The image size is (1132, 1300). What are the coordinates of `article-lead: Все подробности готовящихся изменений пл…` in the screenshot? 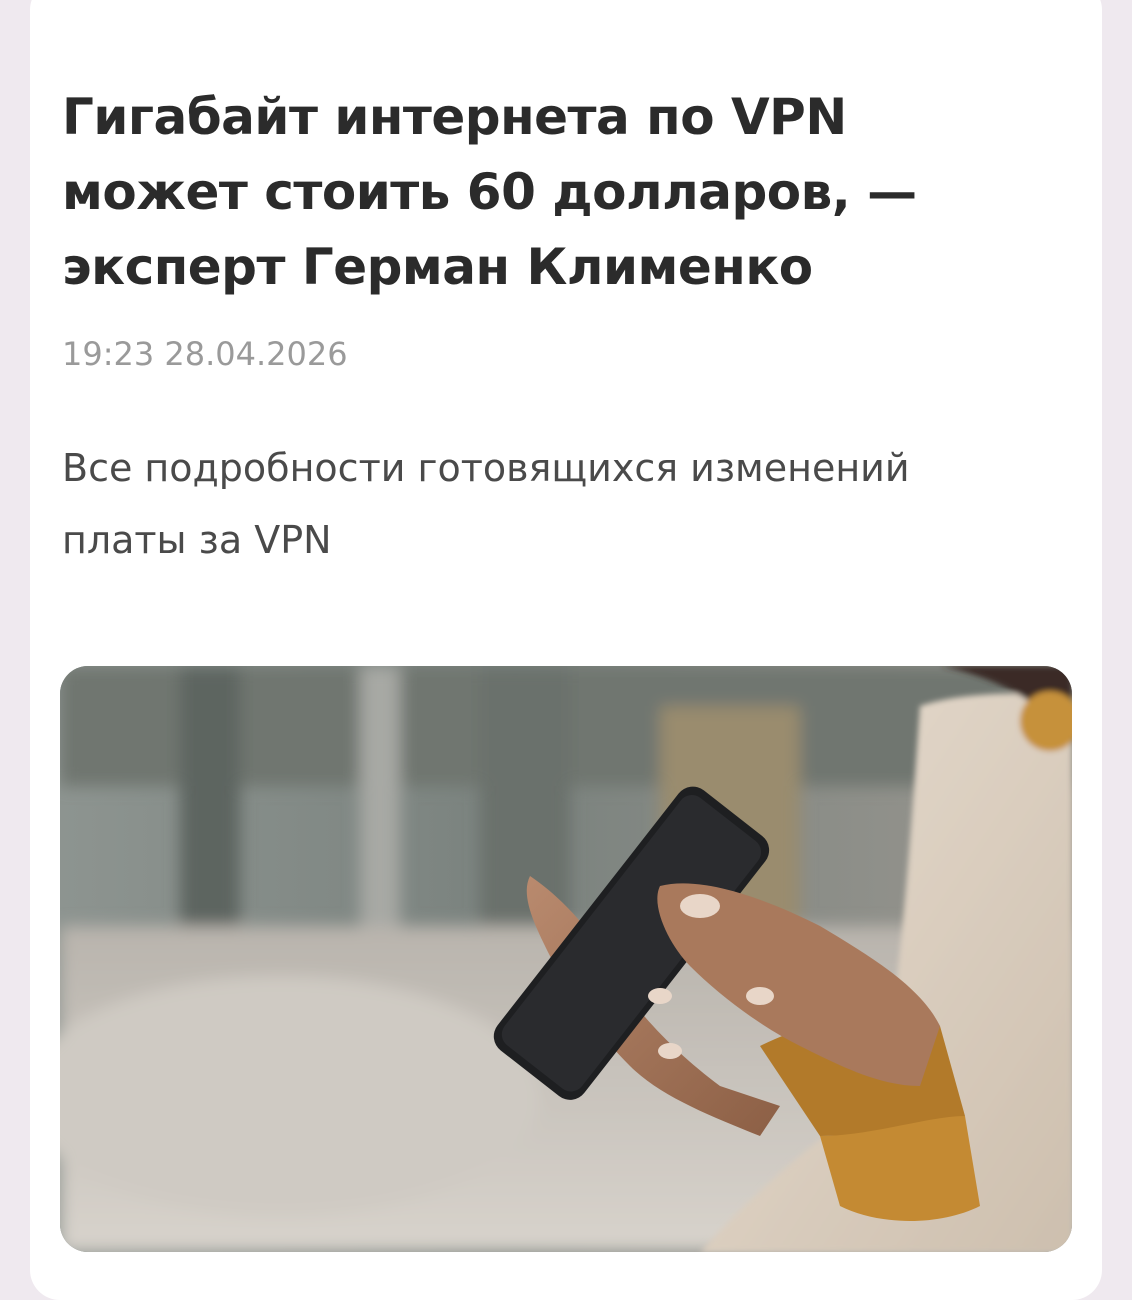 It's located at (486, 504).